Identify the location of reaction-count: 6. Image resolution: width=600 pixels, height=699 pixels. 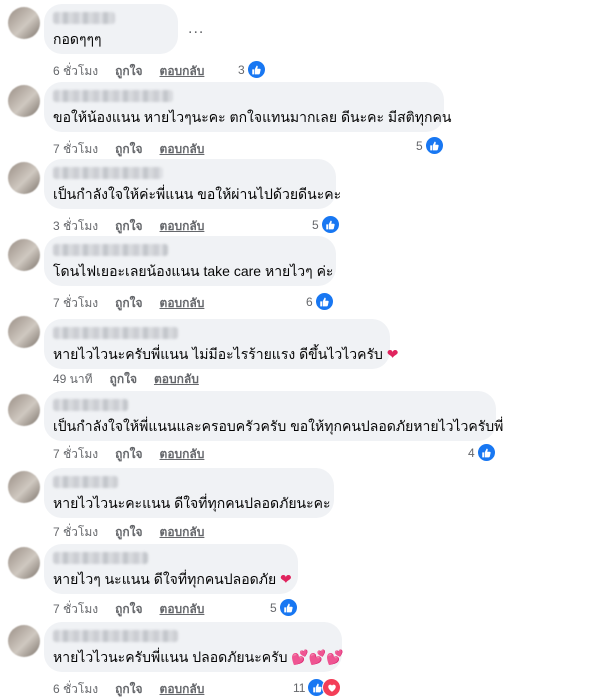
(320, 301).